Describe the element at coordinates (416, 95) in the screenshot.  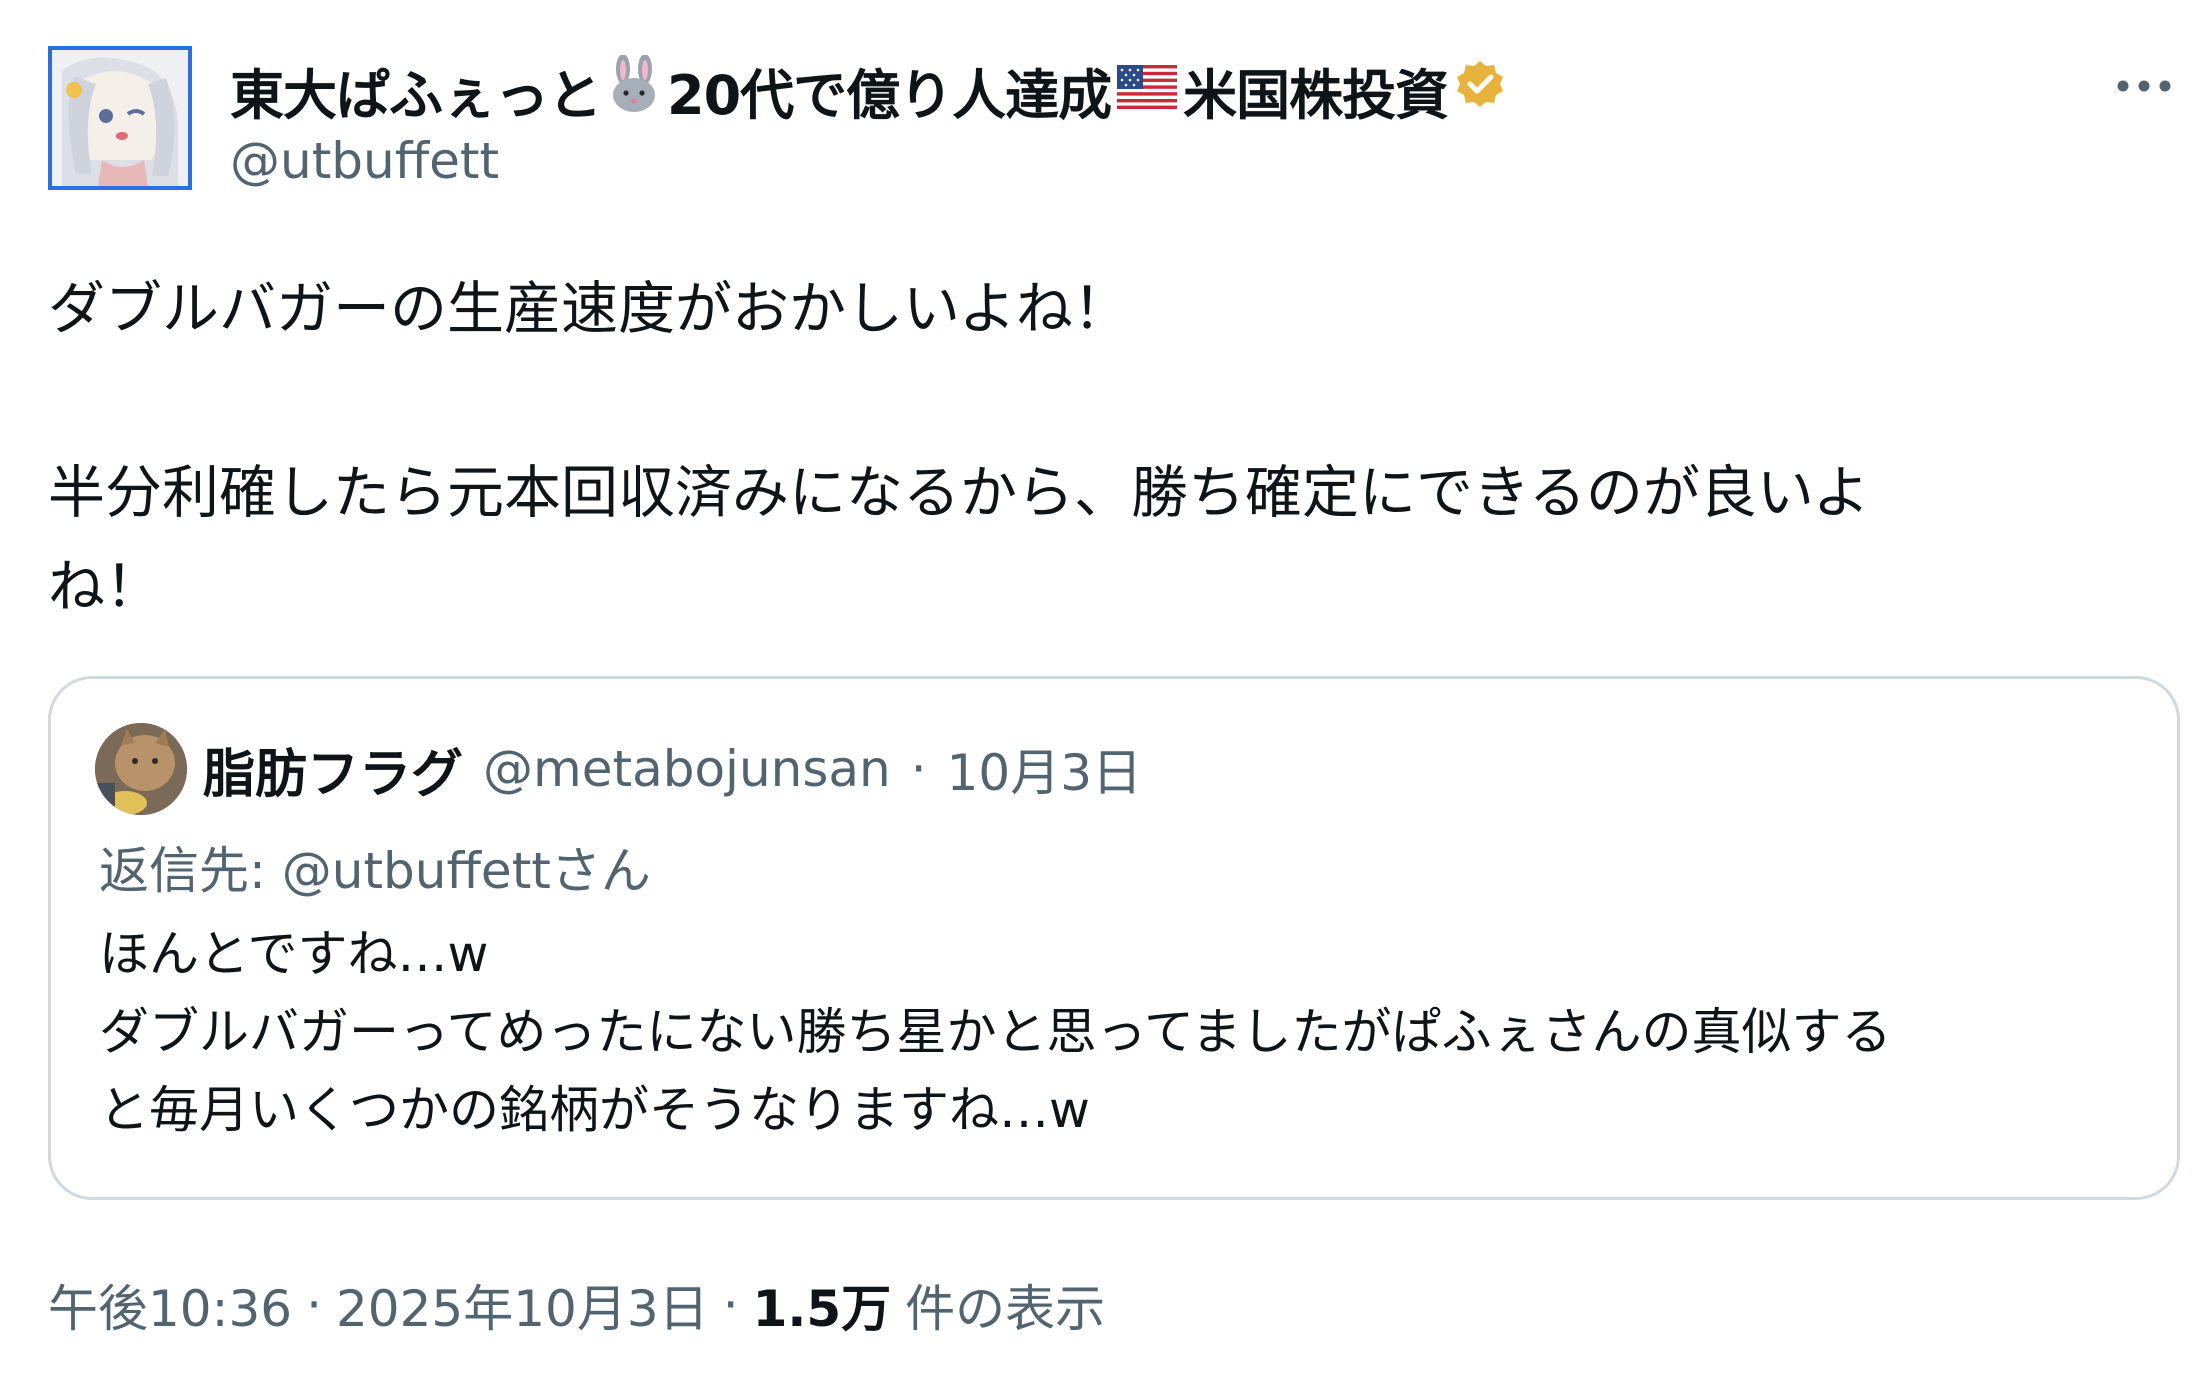
I see `author-name-part-1: 東大ぱふぇっと` at that location.